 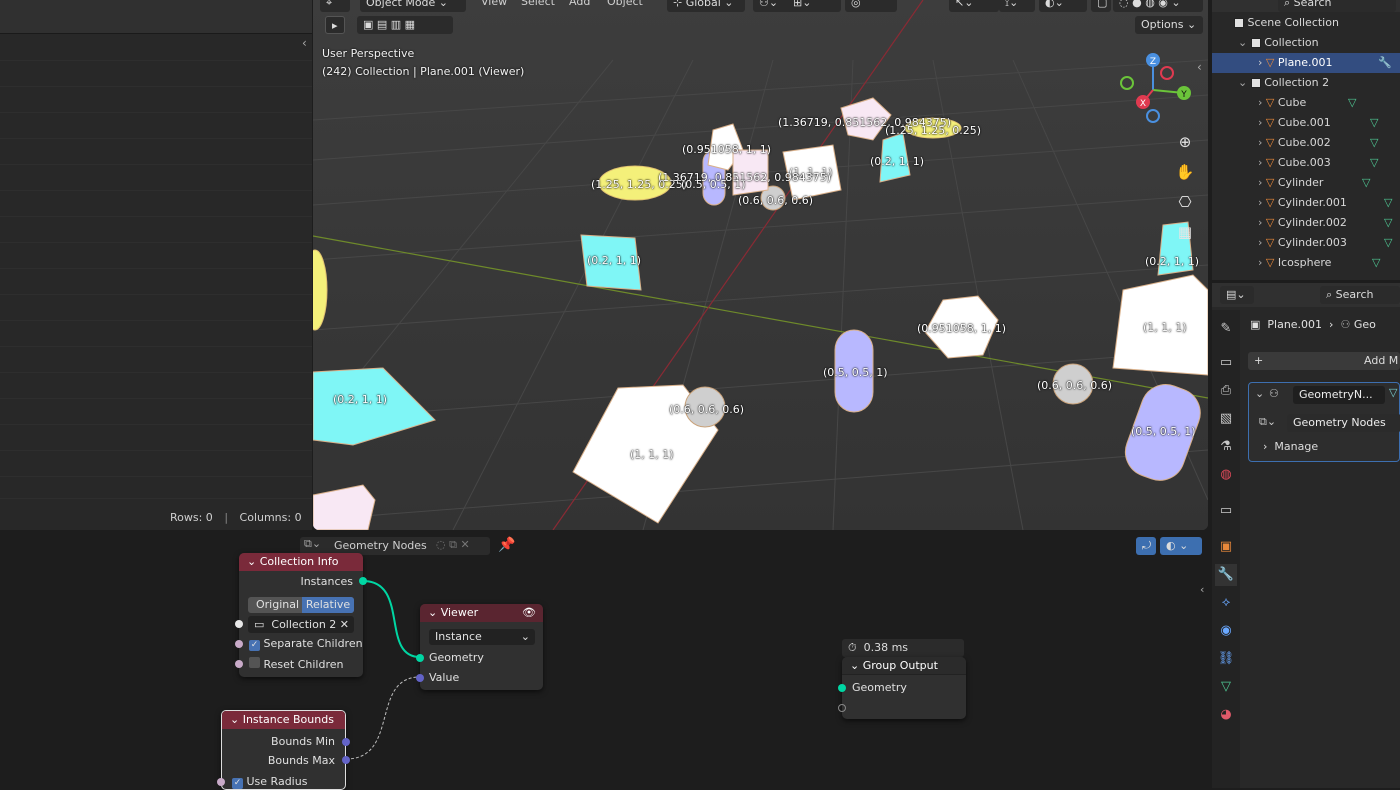 What do you see at coordinates (301, 605) in the screenshot?
I see `original-relative-toggle: Original Relative` at bounding box center [301, 605].